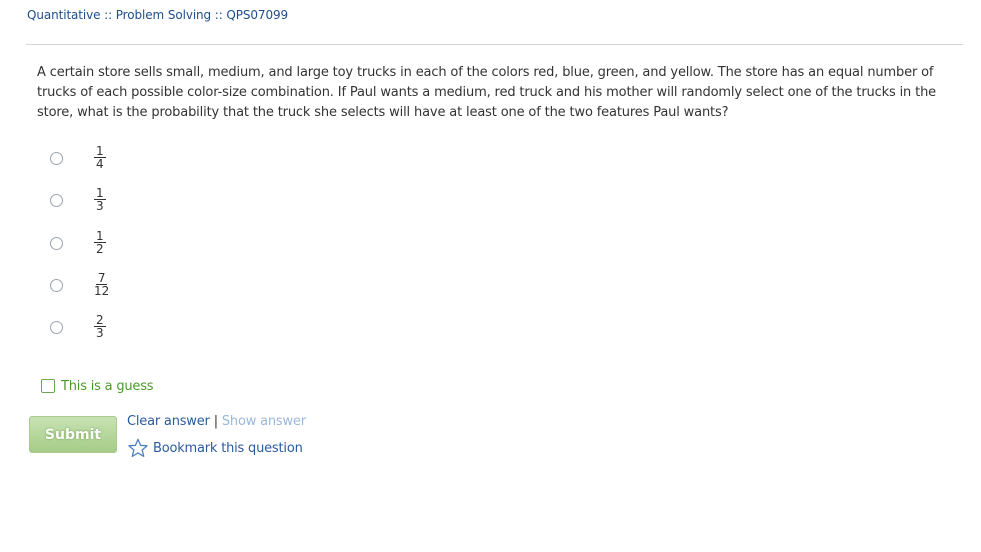 The image size is (981, 552). What do you see at coordinates (264, 421) in the screenshot?
I see `show-answer-link: Show answer` at bounding box center [264, 421].